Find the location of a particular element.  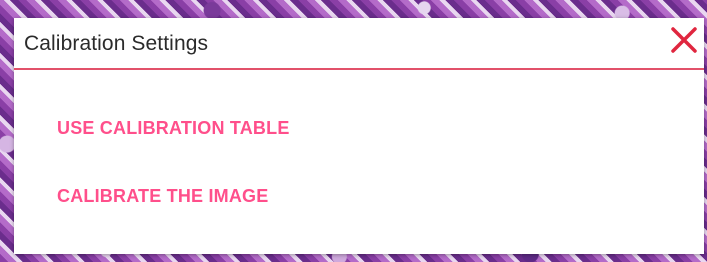

use-calibration-table-button: USE CALIBRATION TABLE is located at coordinates (173, 128).